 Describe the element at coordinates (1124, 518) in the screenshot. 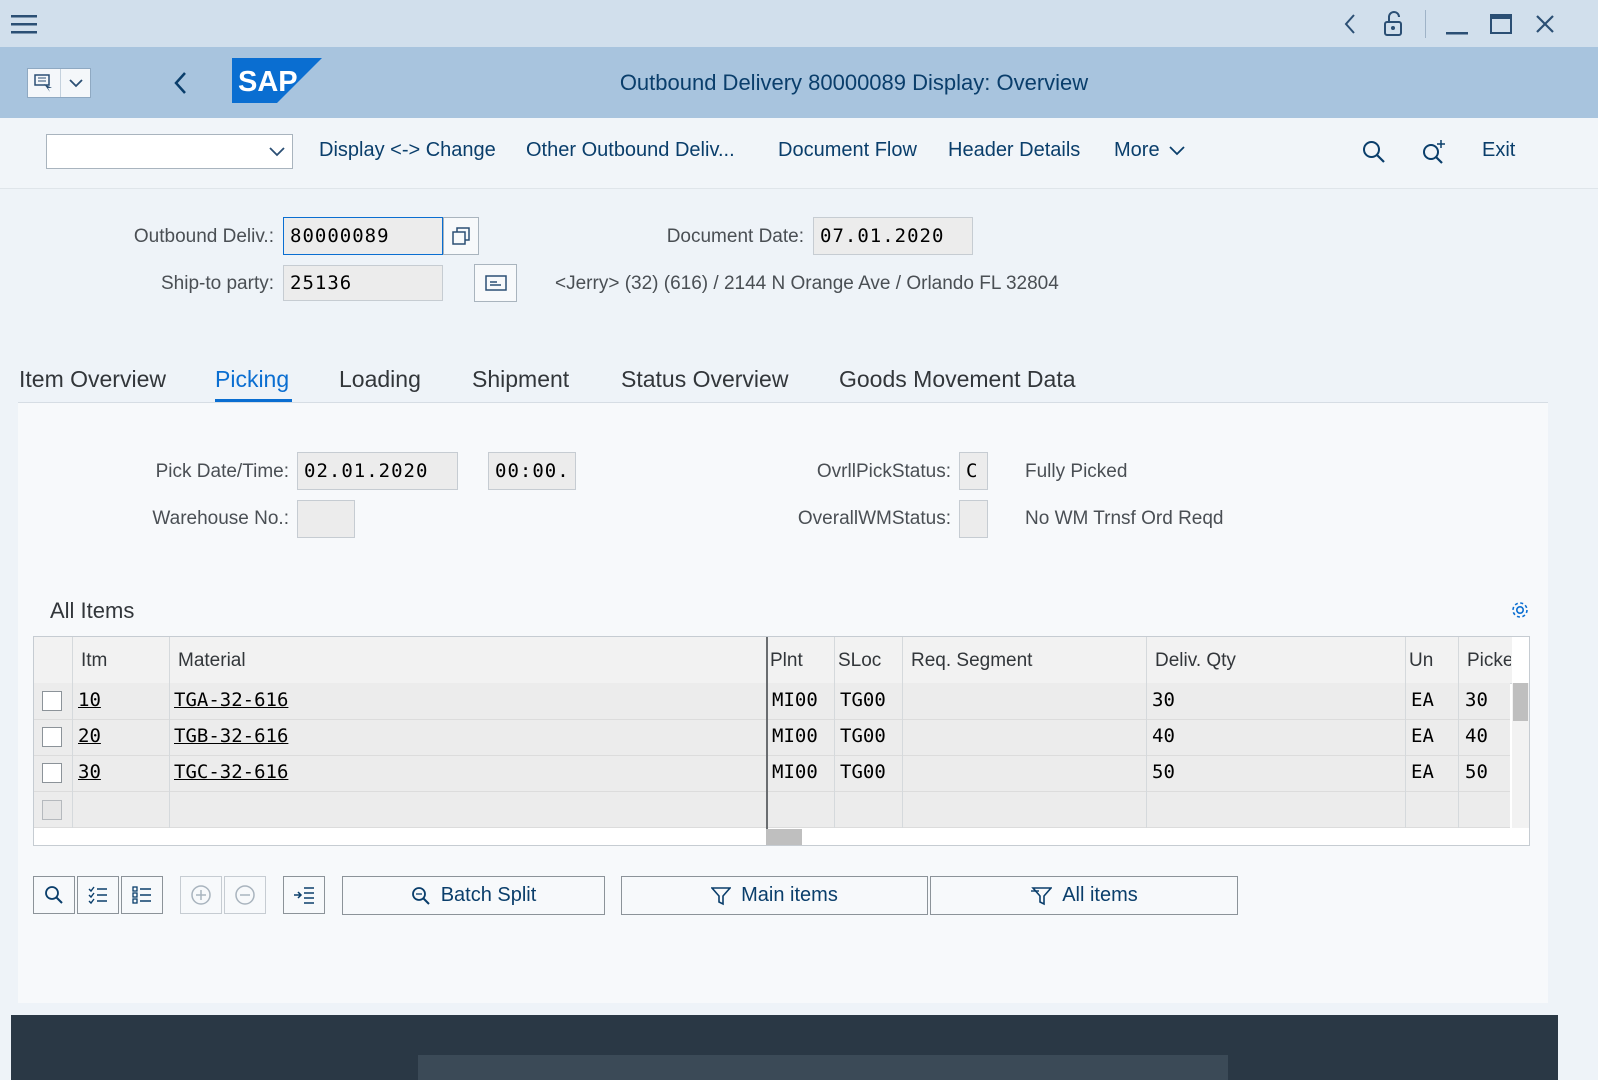

I see `overall-wm-status-text: No WM Trnsf Ord Reqd` at that location.